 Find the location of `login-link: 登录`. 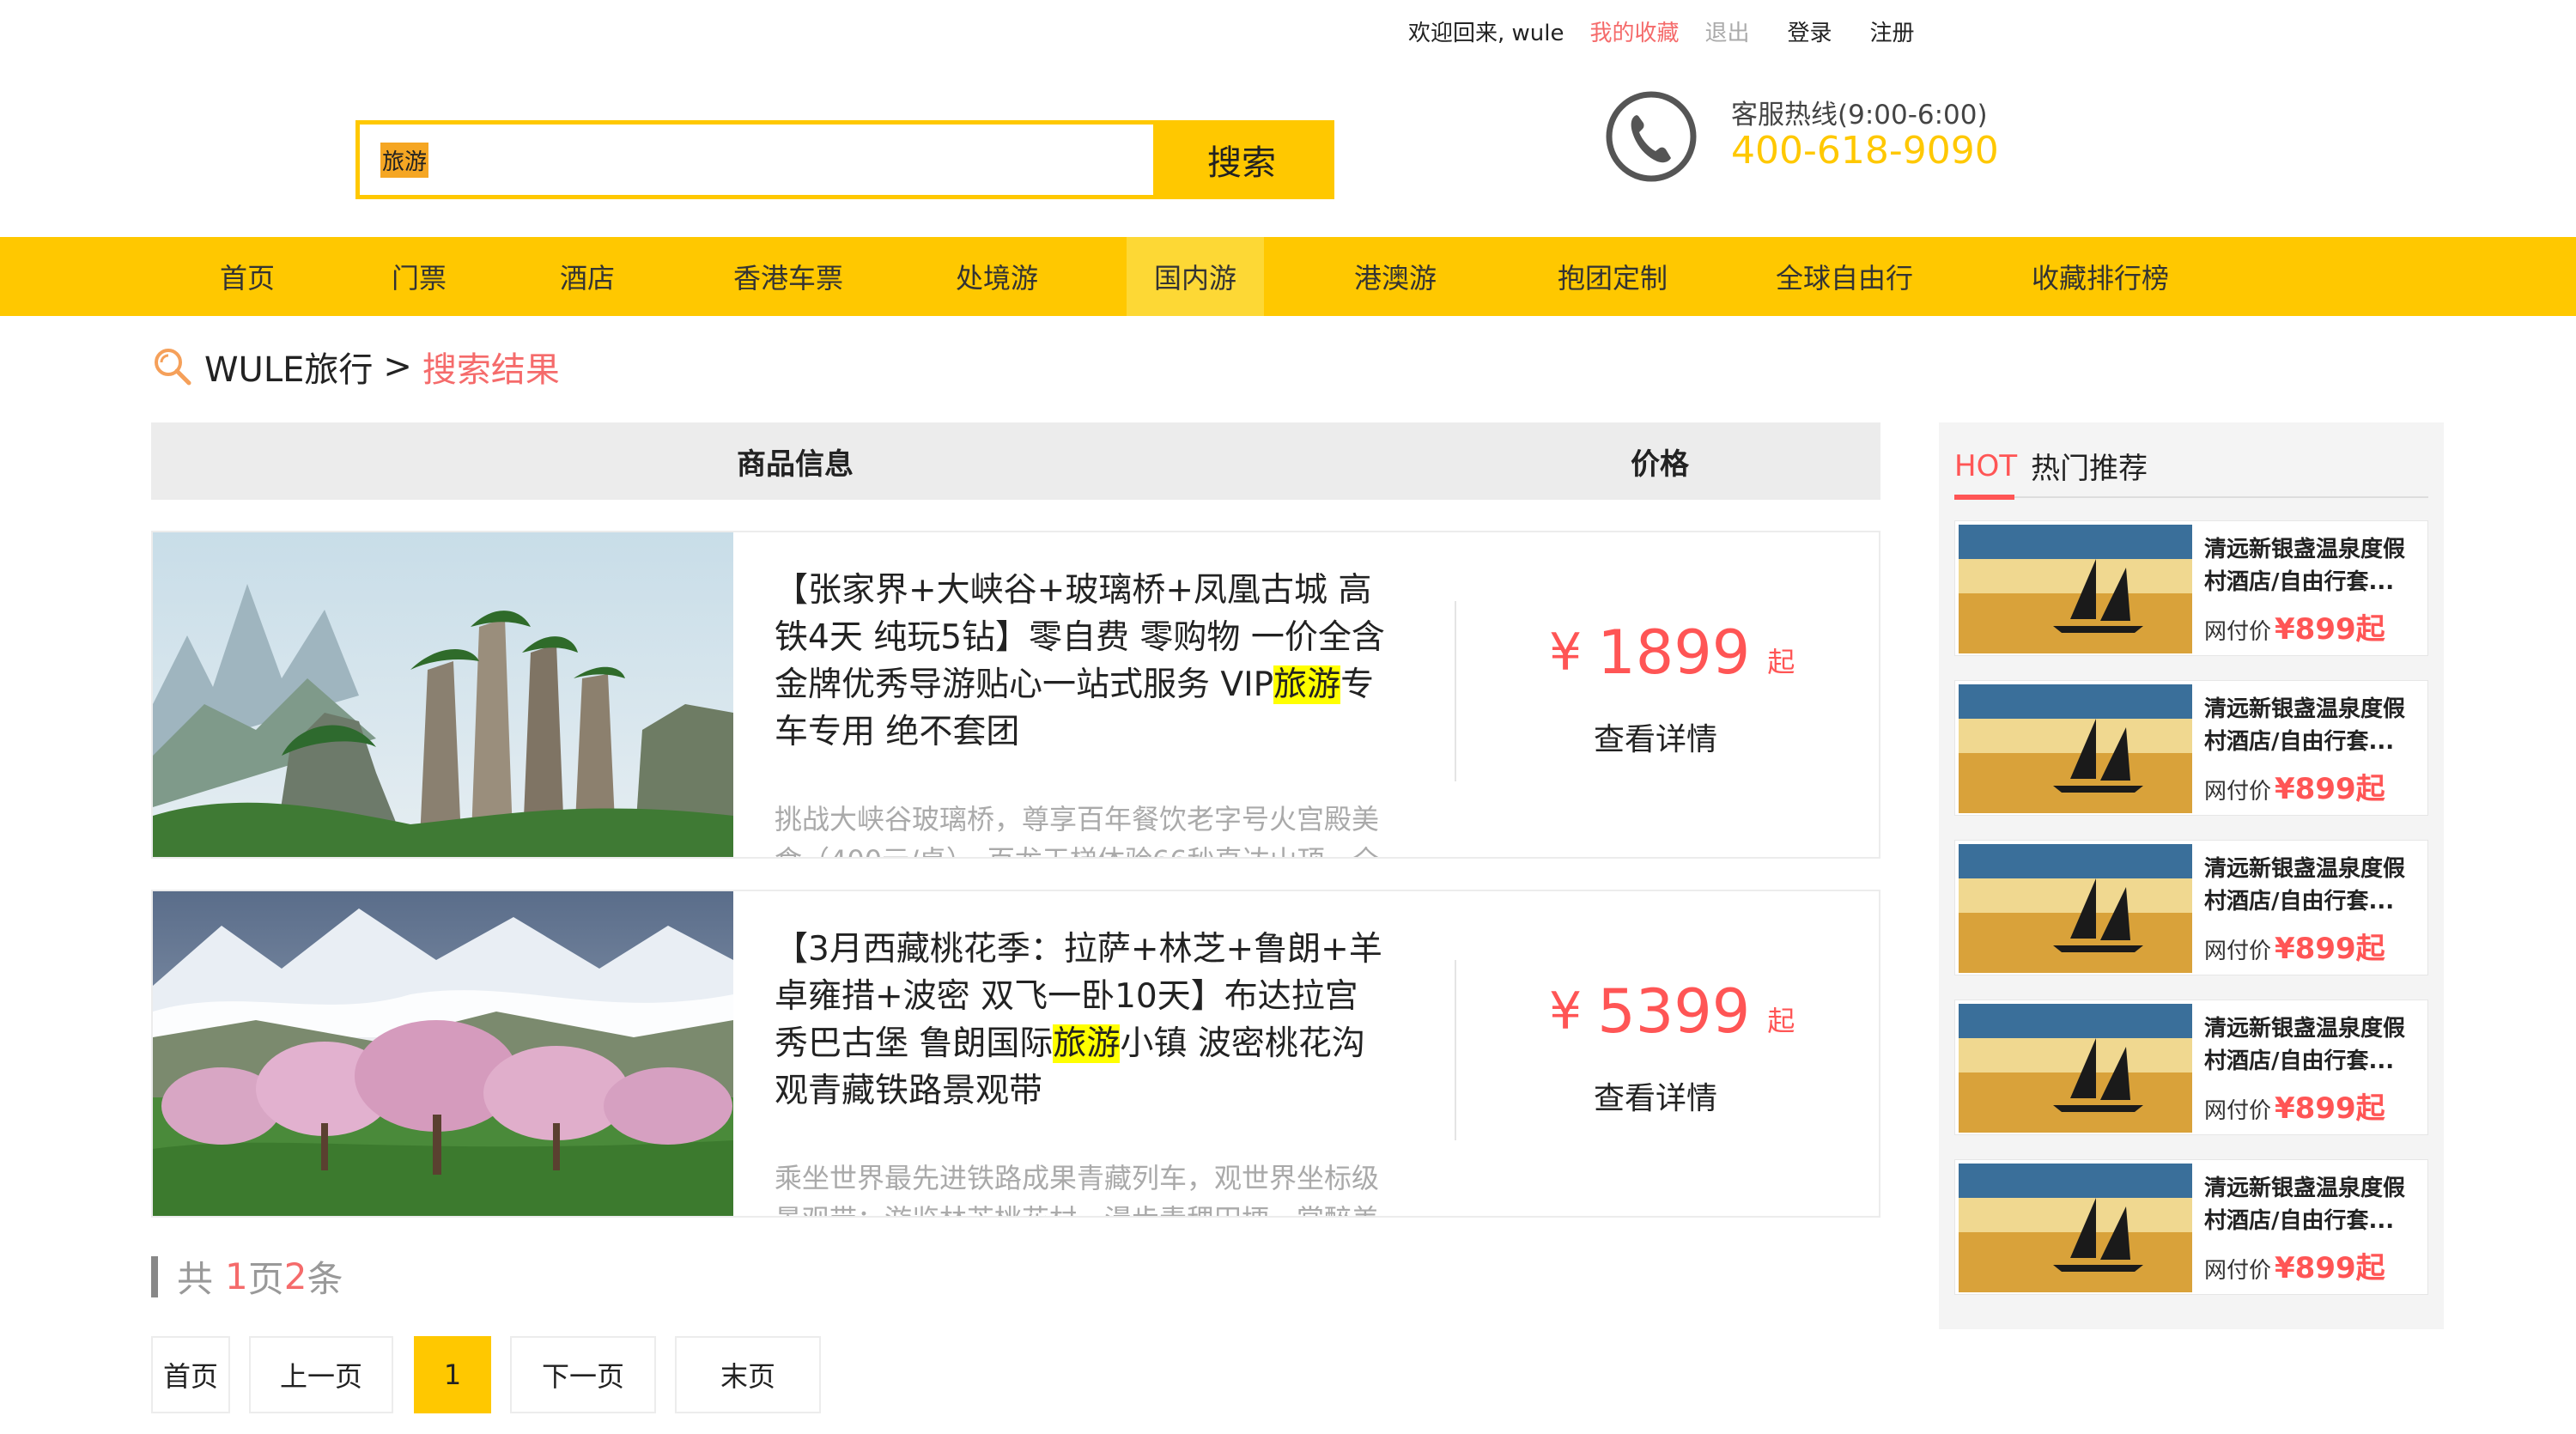

login-link: 登录 is located at coordinates (1810, 31).